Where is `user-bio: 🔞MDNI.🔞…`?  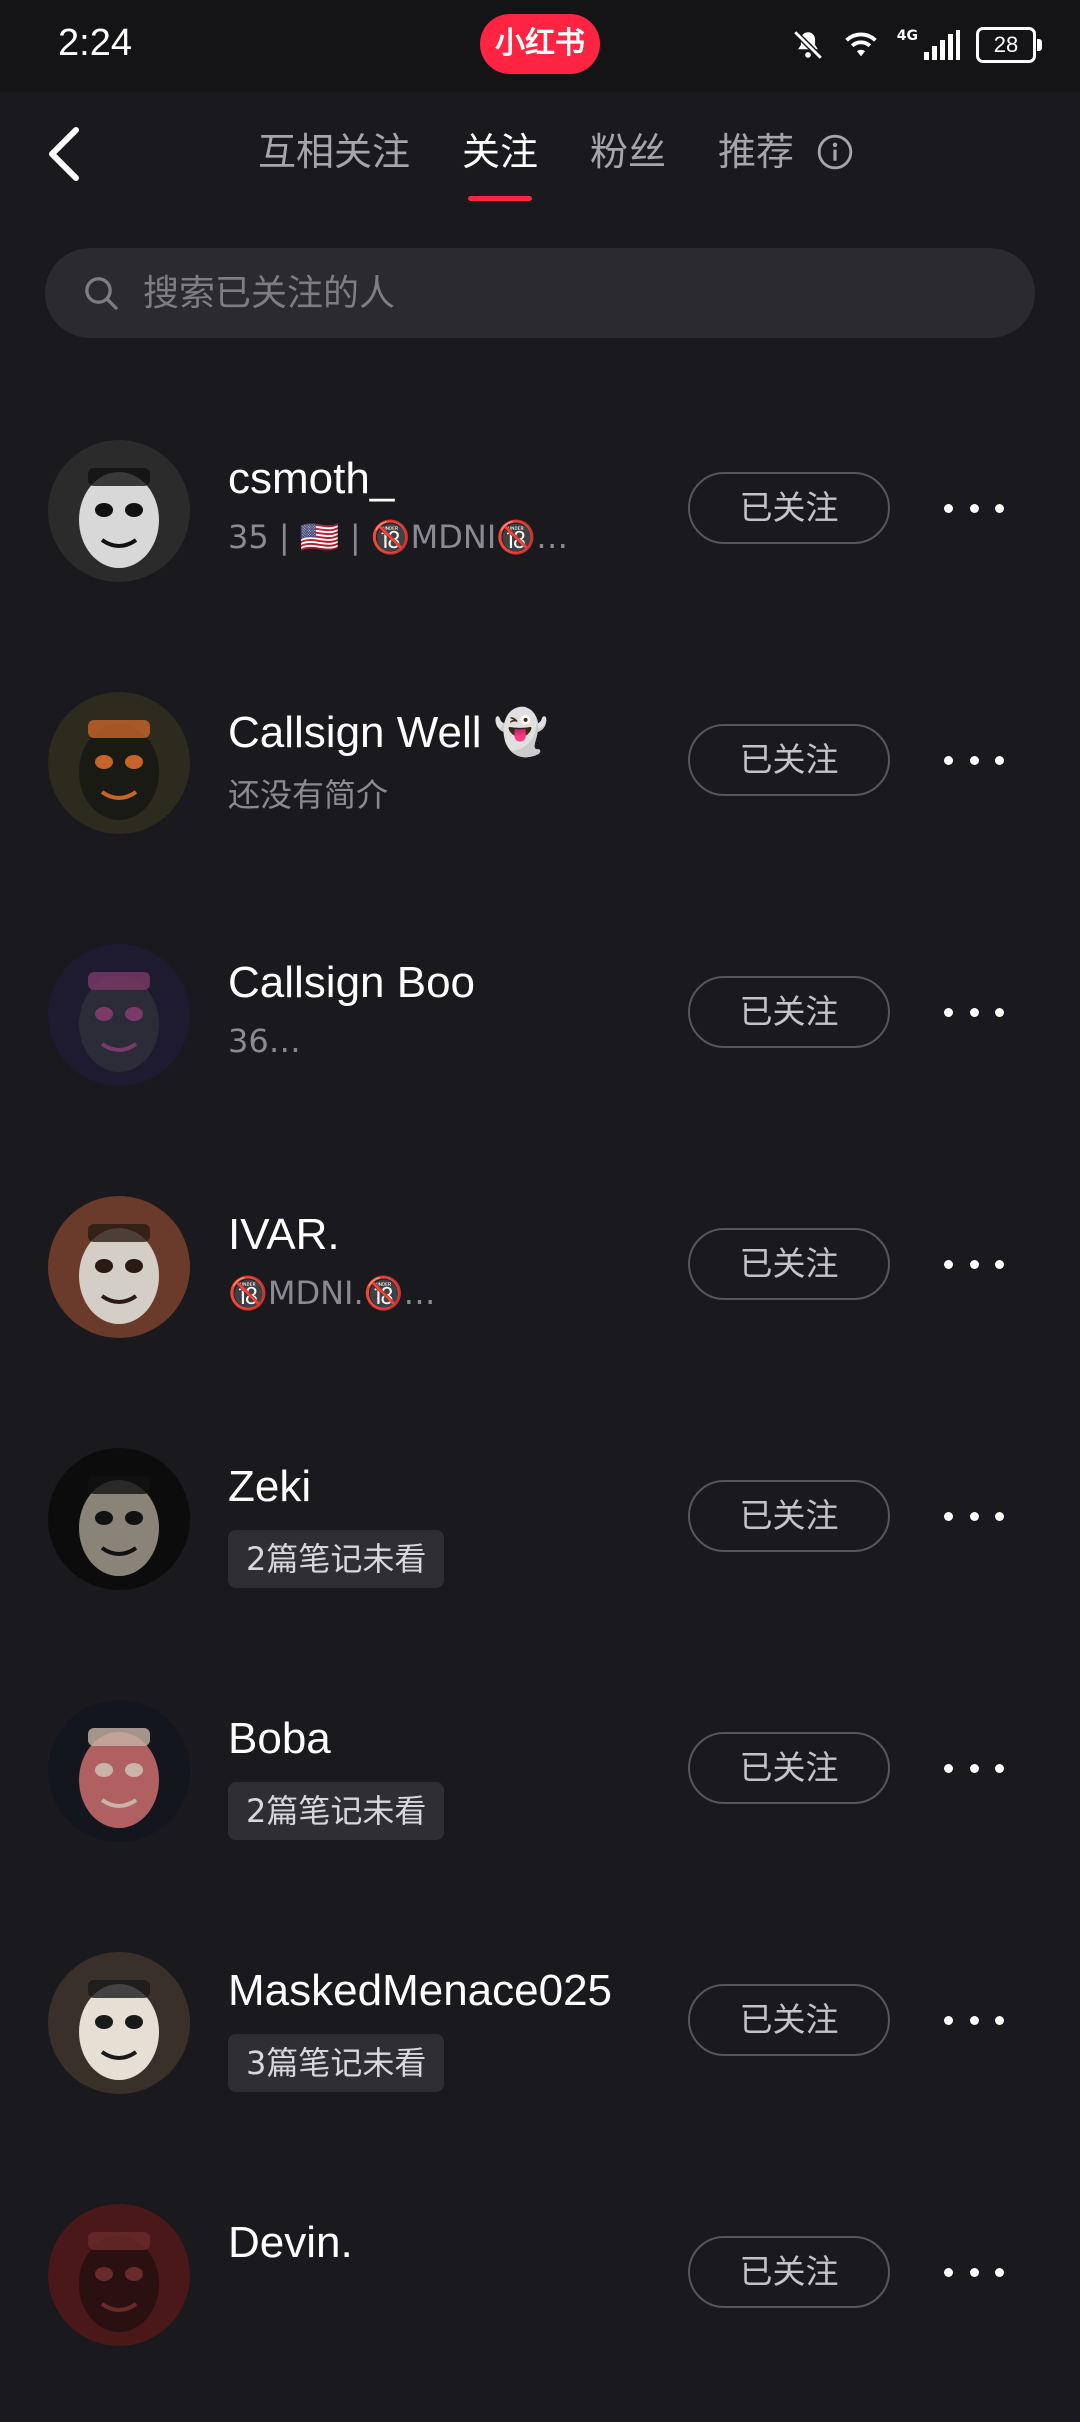
user-bio: 🔞MDNI.🔞… is located at coordinates (332, 1293).